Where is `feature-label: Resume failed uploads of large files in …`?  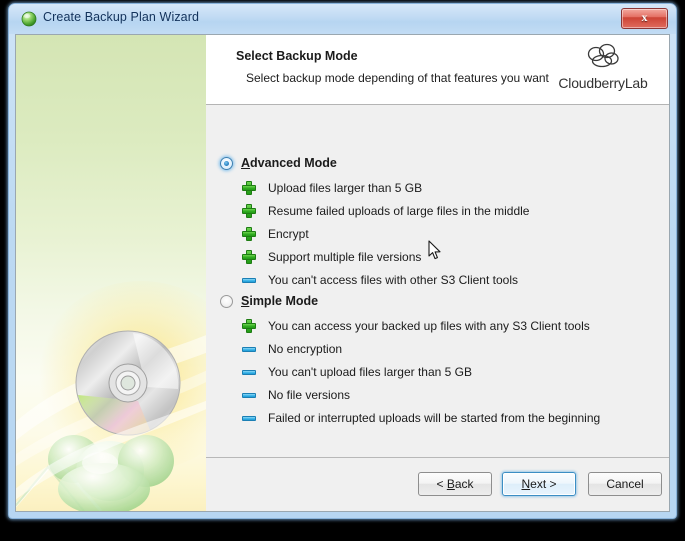 feature-label: Resume failed uploads of large files in … is located at coordinates (399, 210).